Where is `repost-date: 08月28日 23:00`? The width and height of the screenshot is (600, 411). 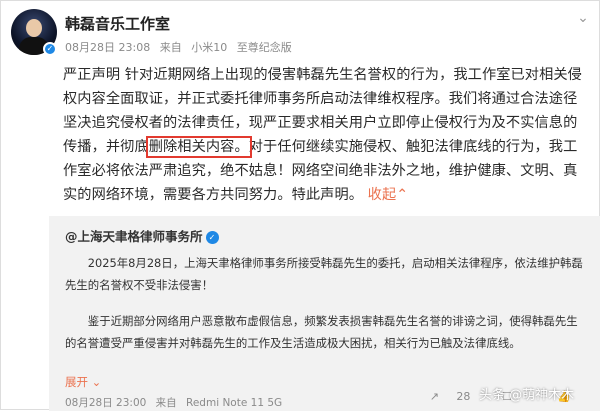 repost-date: 08月28日 23:00 is located at coordinates (106, 403).